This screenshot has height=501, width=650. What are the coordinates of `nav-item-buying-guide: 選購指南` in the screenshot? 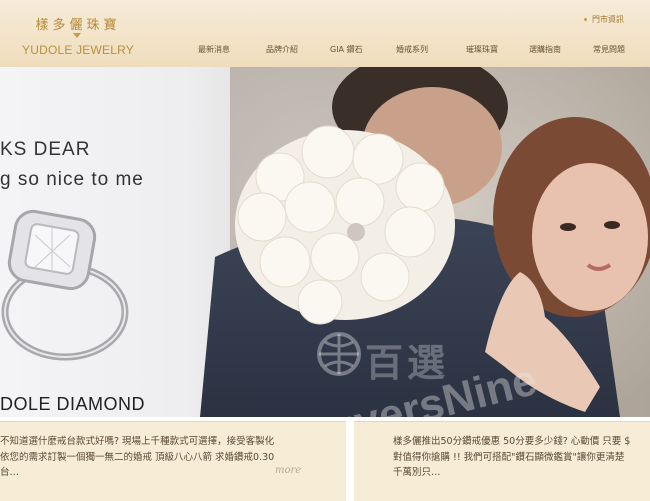 It's located at (561, 49).